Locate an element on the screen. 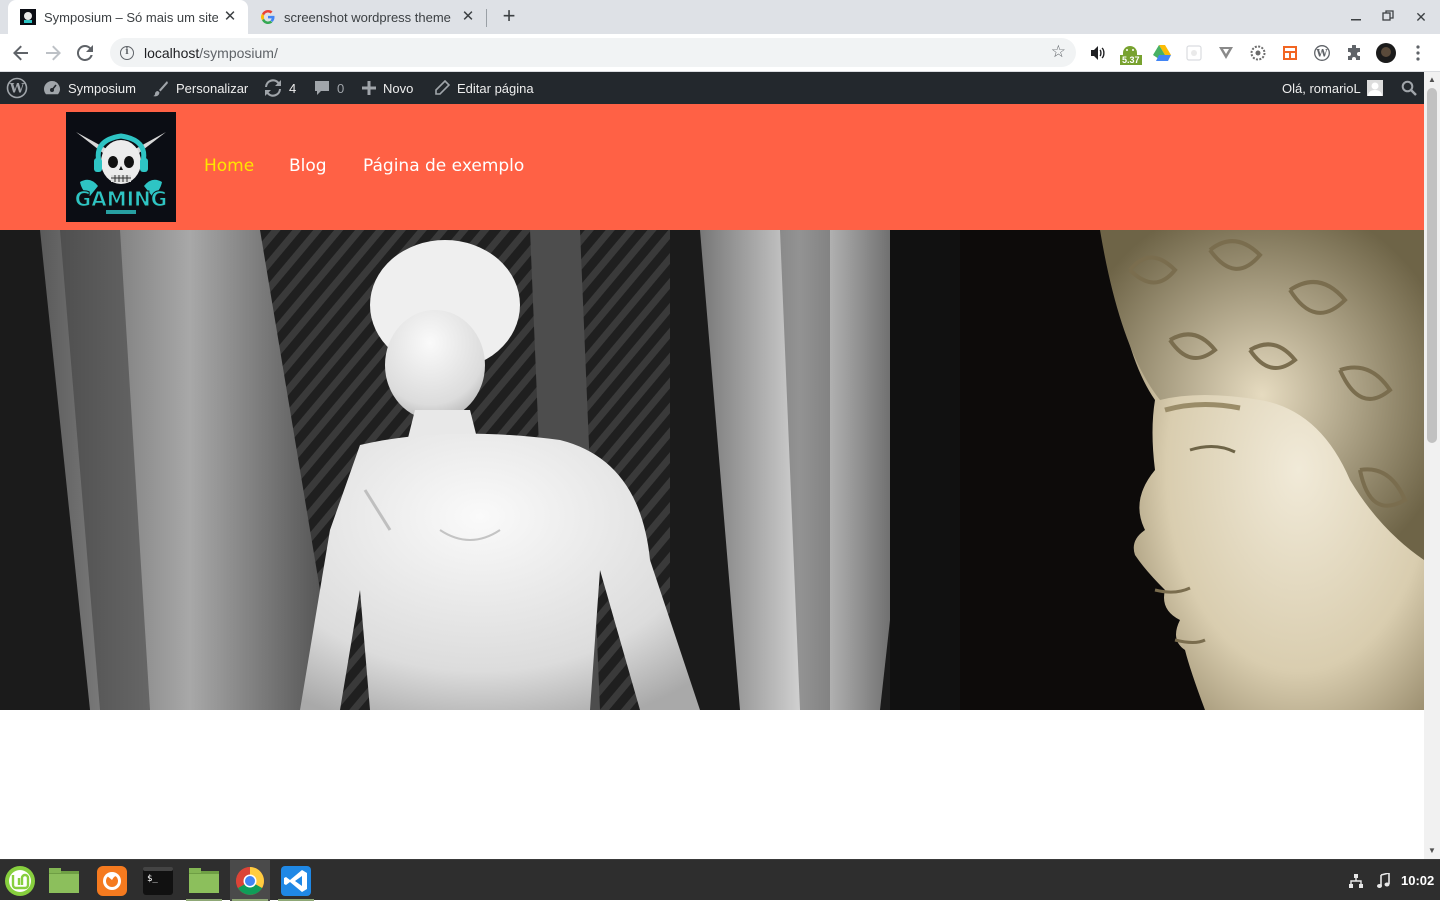 The width and height of the screenshot is (1440, 901). clock: 10:02 is located at coordinates (1417, 880).